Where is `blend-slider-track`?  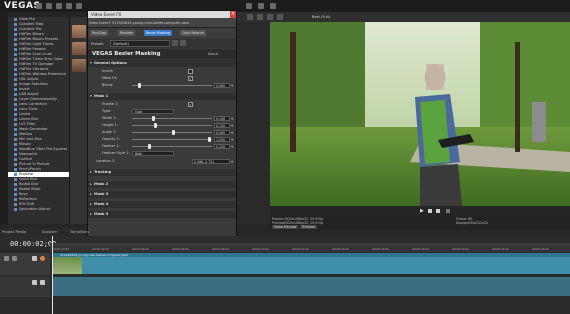
blend-slider-track is located at coordinates (172, 85).